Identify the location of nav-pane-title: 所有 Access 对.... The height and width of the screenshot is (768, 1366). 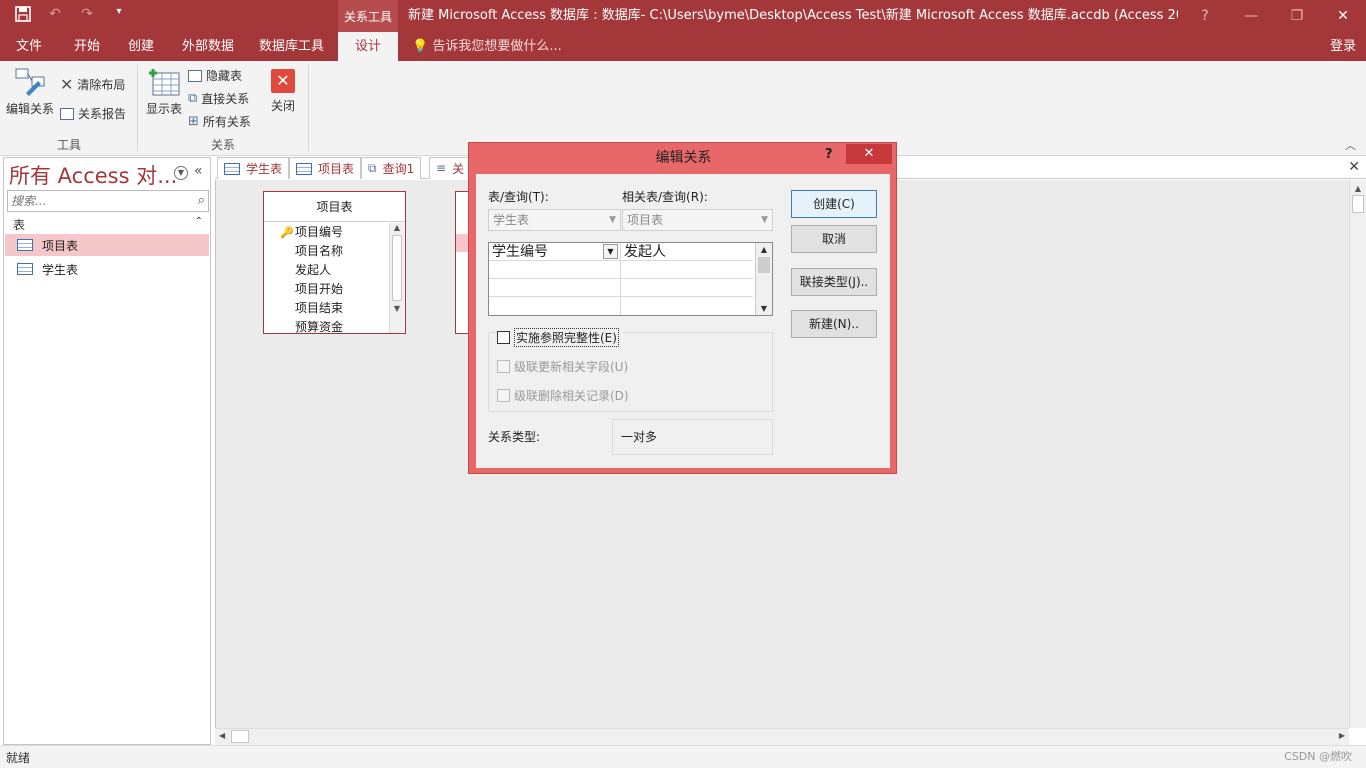
(93, 175).